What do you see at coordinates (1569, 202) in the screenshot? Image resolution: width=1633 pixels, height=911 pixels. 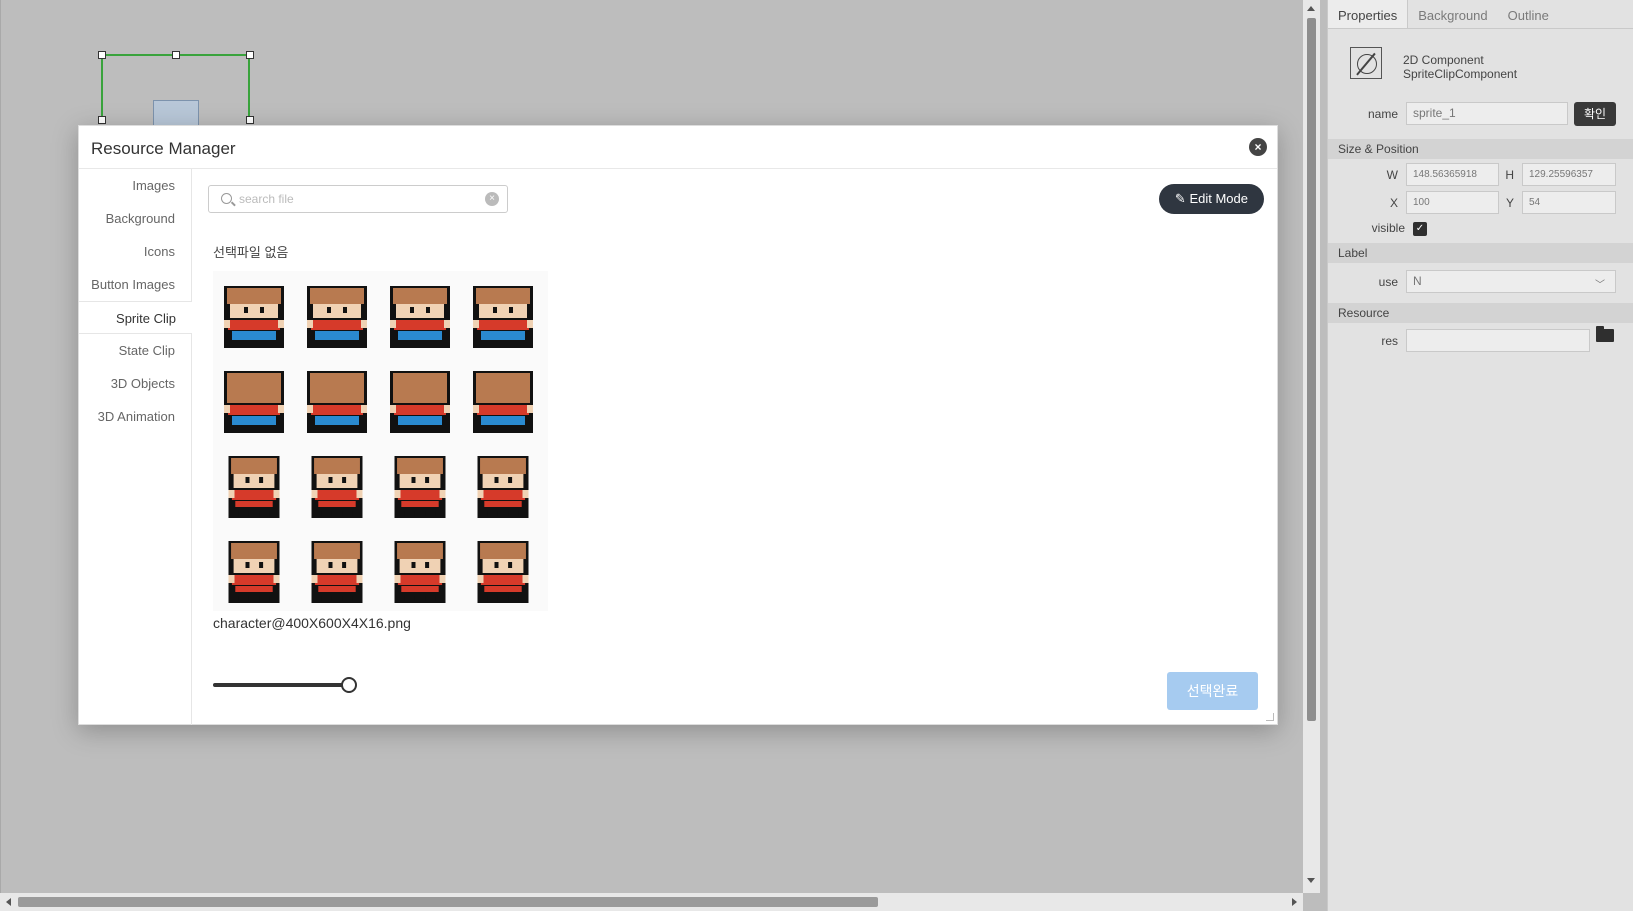 I see `y-field: 54` at bounding box center [1569, 202].